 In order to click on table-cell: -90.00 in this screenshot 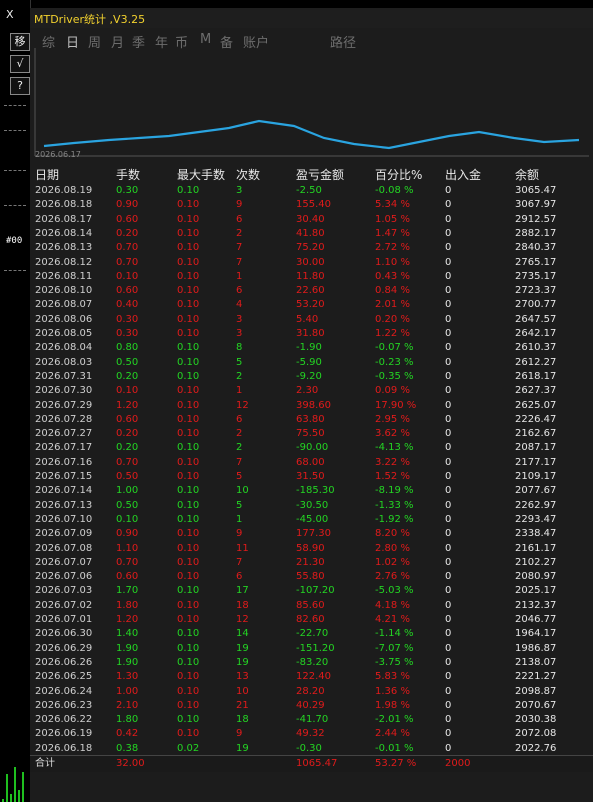, I will do `click(312, 448)`.